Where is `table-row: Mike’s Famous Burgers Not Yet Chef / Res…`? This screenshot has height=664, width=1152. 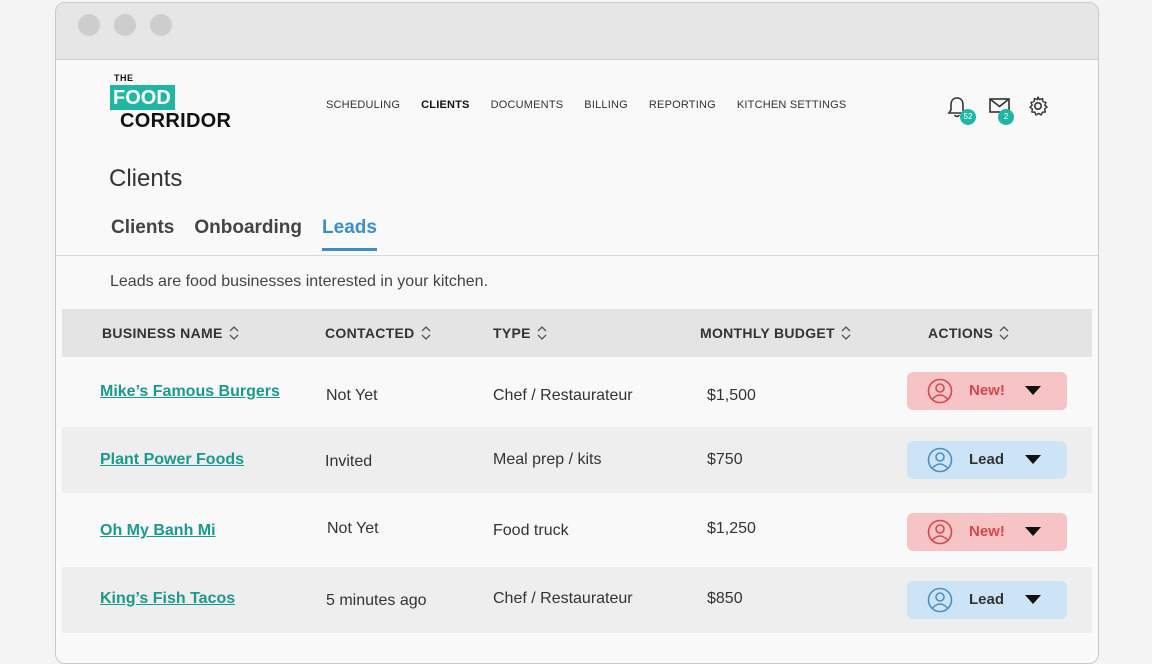
table-row: Mike’s Famous Burgers Not Yet Chef / Res… is located at coordinates (577, 392).